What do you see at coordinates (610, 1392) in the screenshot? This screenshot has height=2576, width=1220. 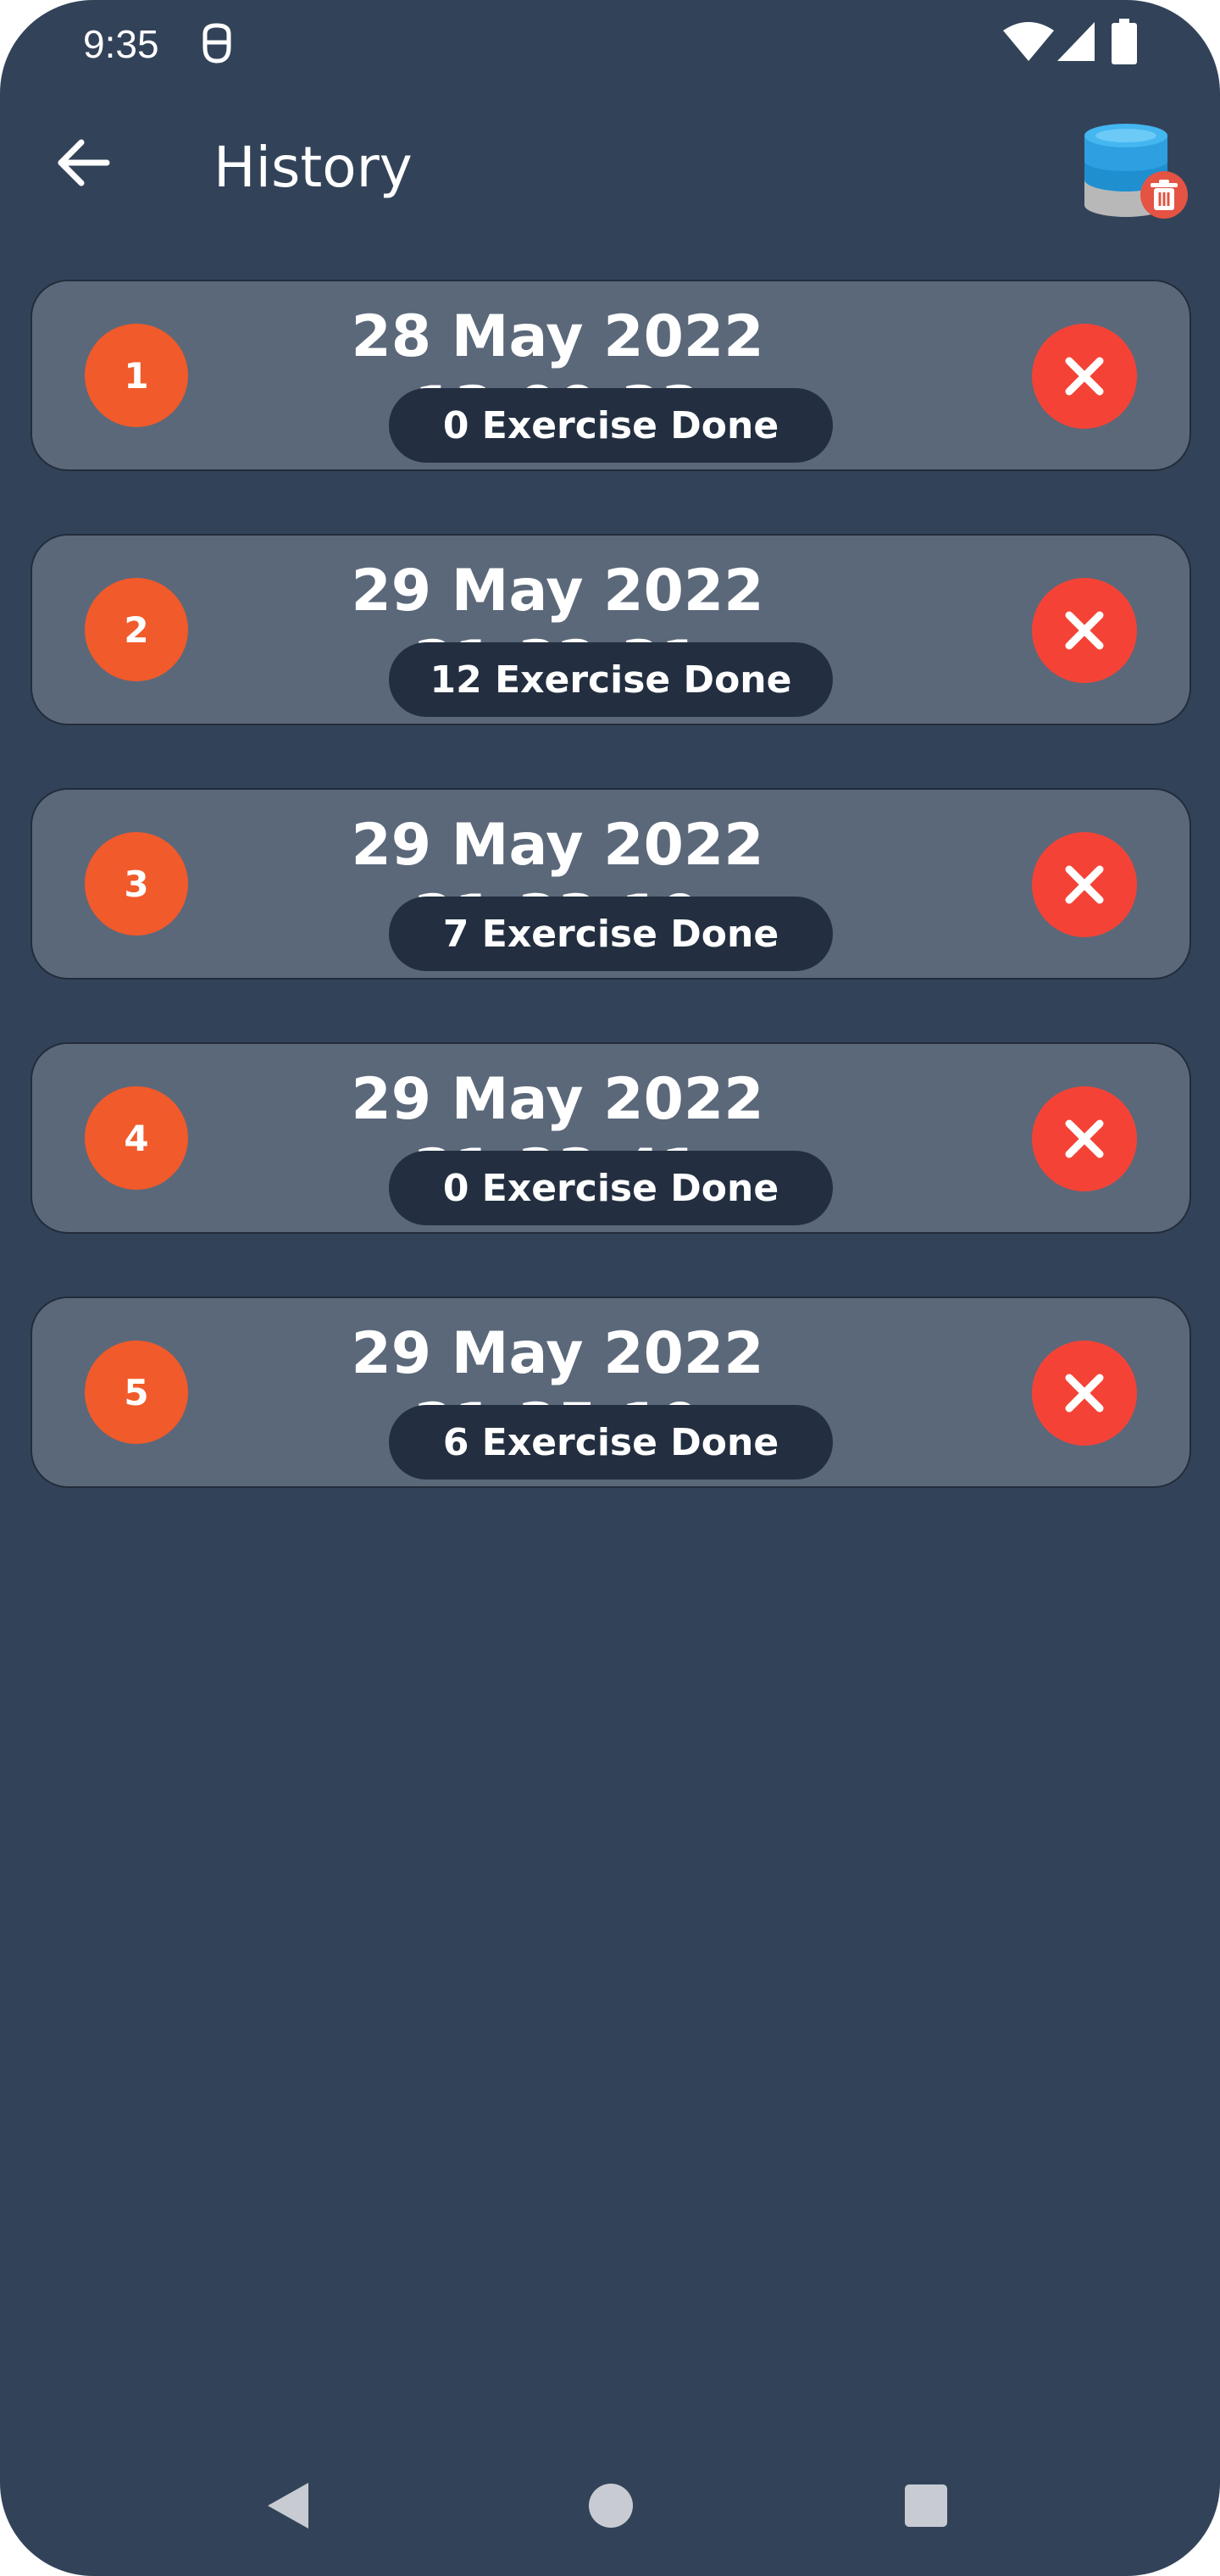 I see `history-item: 5 29 May 2022 21:35:19 6 Exercise Done` at bounding box center [610, 1392].